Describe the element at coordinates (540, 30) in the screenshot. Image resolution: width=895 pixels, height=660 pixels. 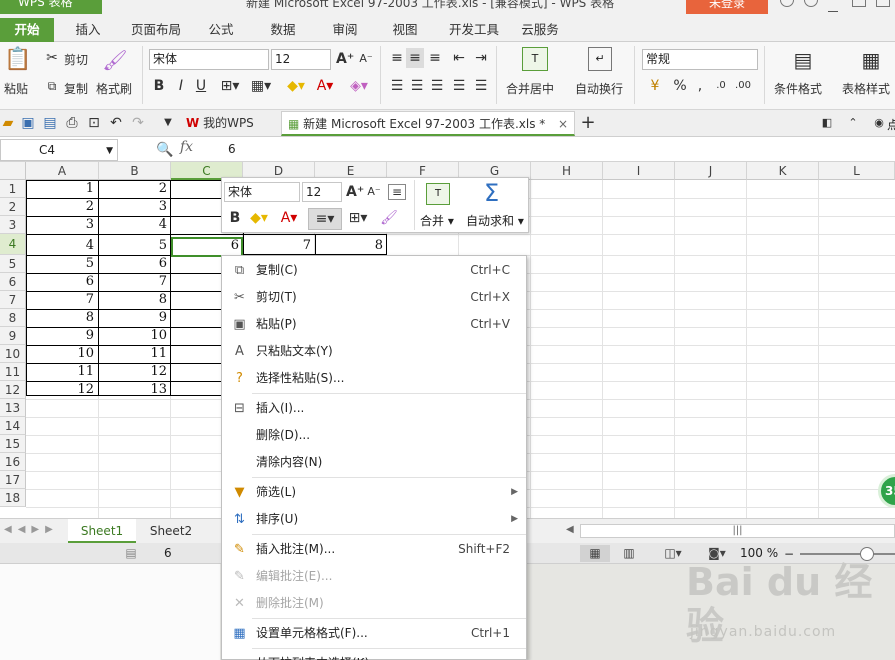
I see `tab-cloud: 云服务` at that location.